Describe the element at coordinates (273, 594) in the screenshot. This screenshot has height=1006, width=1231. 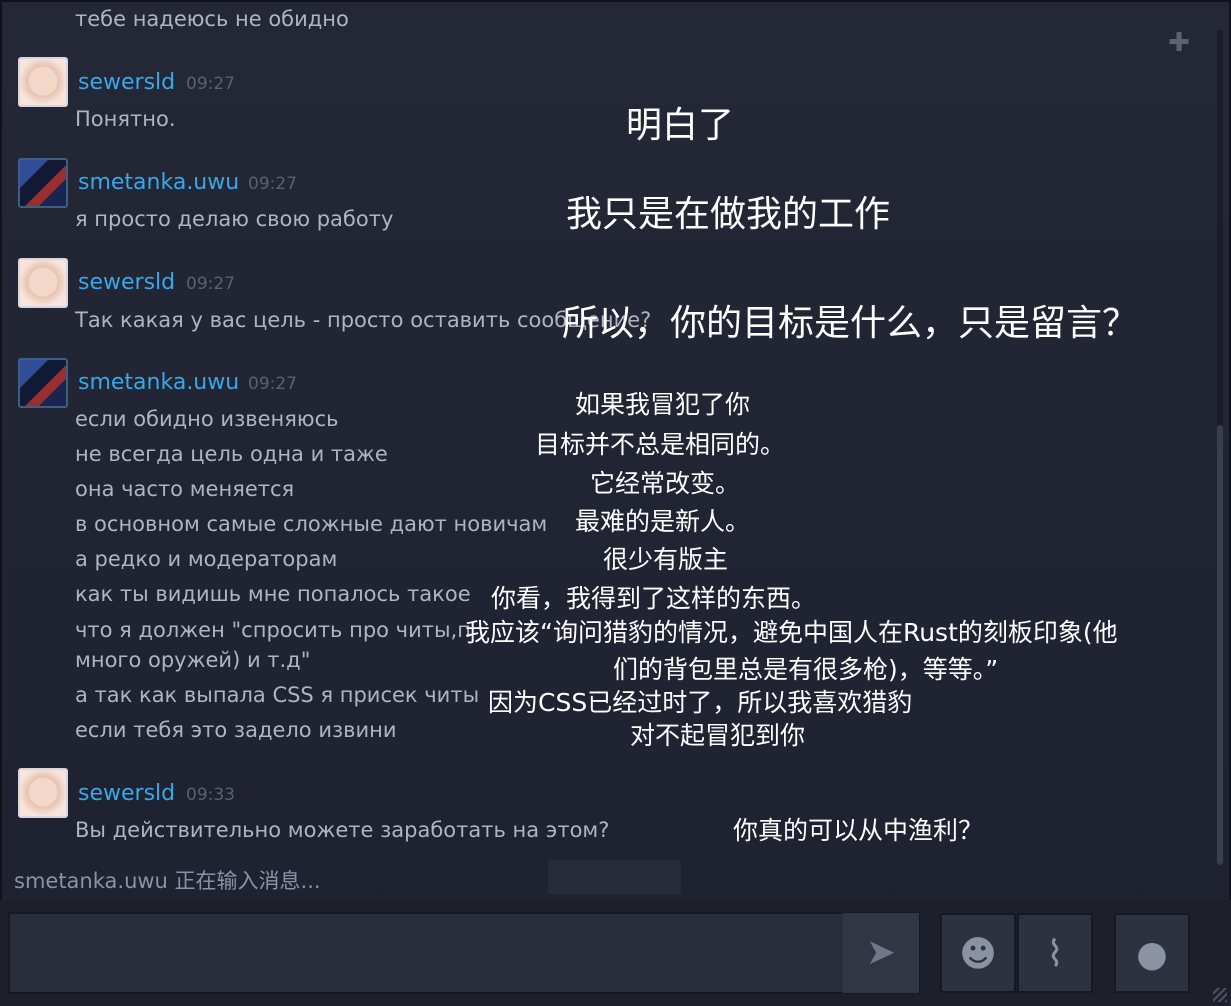
I see `message-line: как ты видишь мне попалось такое` at that location.